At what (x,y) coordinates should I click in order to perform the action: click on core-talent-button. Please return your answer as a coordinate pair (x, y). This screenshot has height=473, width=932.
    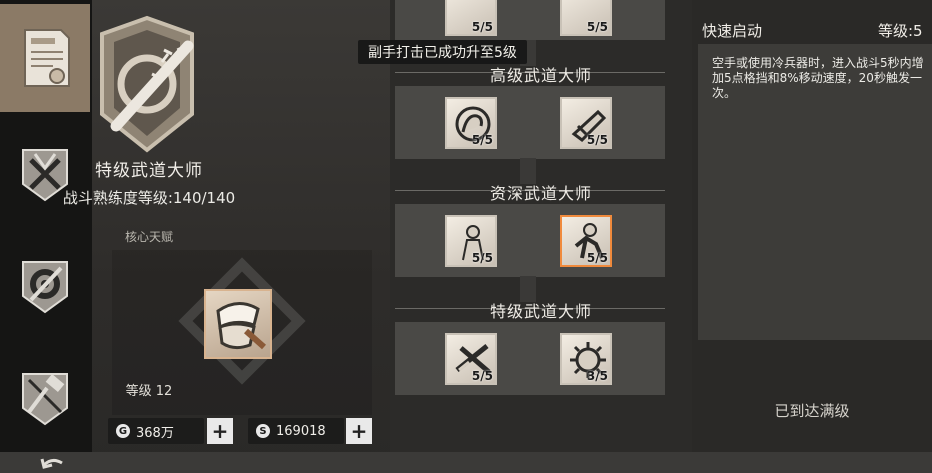
    Looking at the image, I should click on (238, 324).